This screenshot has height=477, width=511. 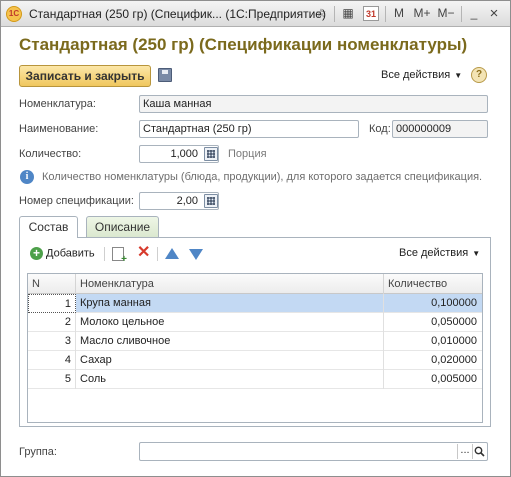 I want to click on all-actions-menu: Все действия ▼, so click(x=421, y=75).